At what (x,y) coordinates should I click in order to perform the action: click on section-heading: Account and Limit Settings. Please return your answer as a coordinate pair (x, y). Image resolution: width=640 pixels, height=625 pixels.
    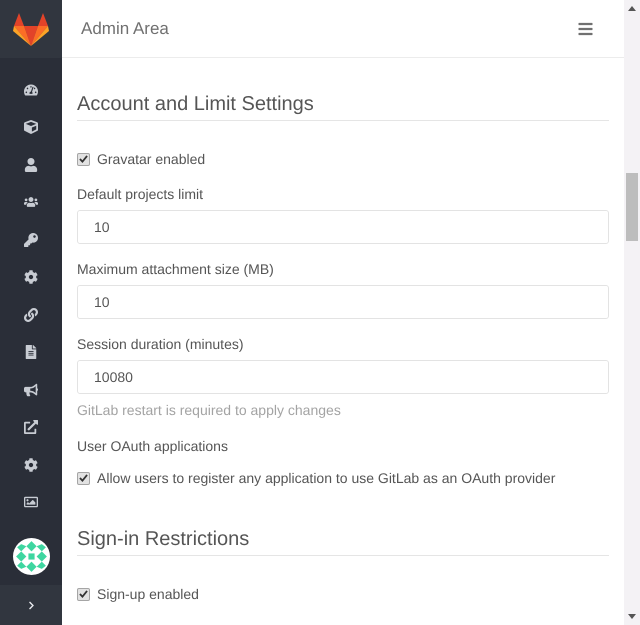
    Looking at the image, I should click on (343, 105).